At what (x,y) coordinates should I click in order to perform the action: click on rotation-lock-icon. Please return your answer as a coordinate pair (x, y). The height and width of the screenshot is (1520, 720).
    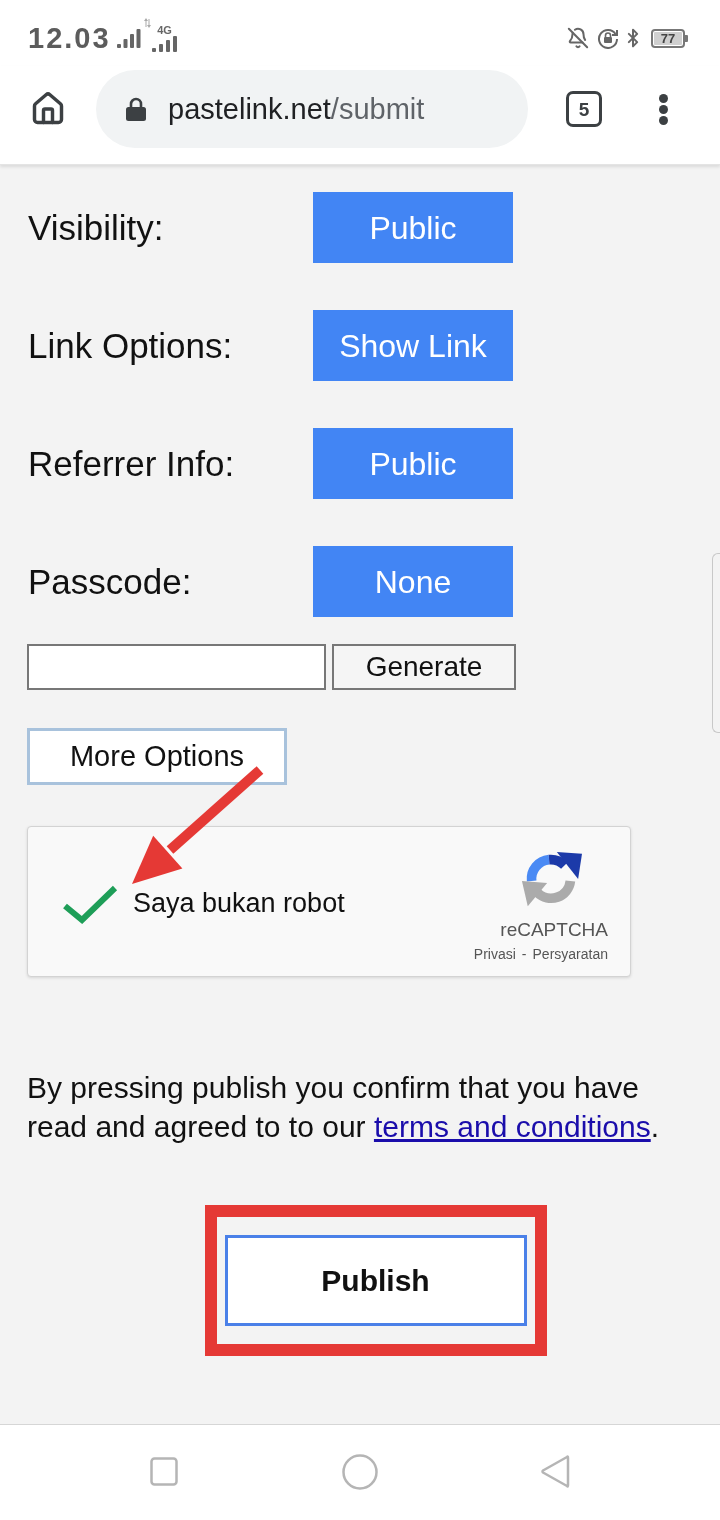
    Looking at the image, I should click on (608, 38).